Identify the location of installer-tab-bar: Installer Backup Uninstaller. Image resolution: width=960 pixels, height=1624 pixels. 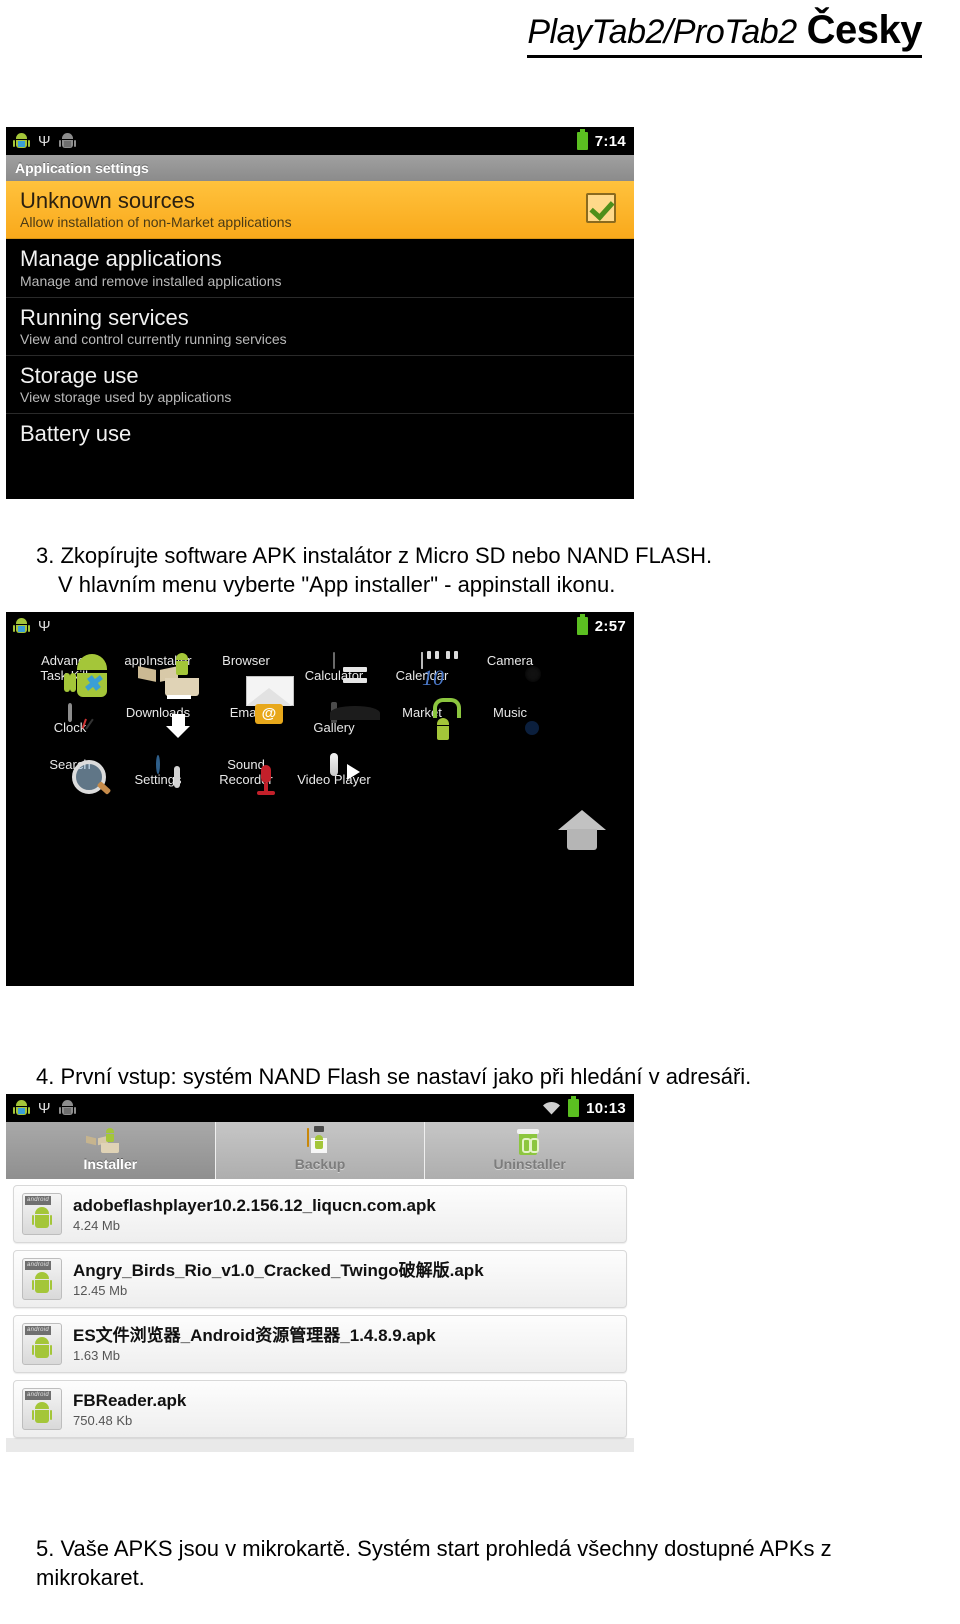
(320, 1150).